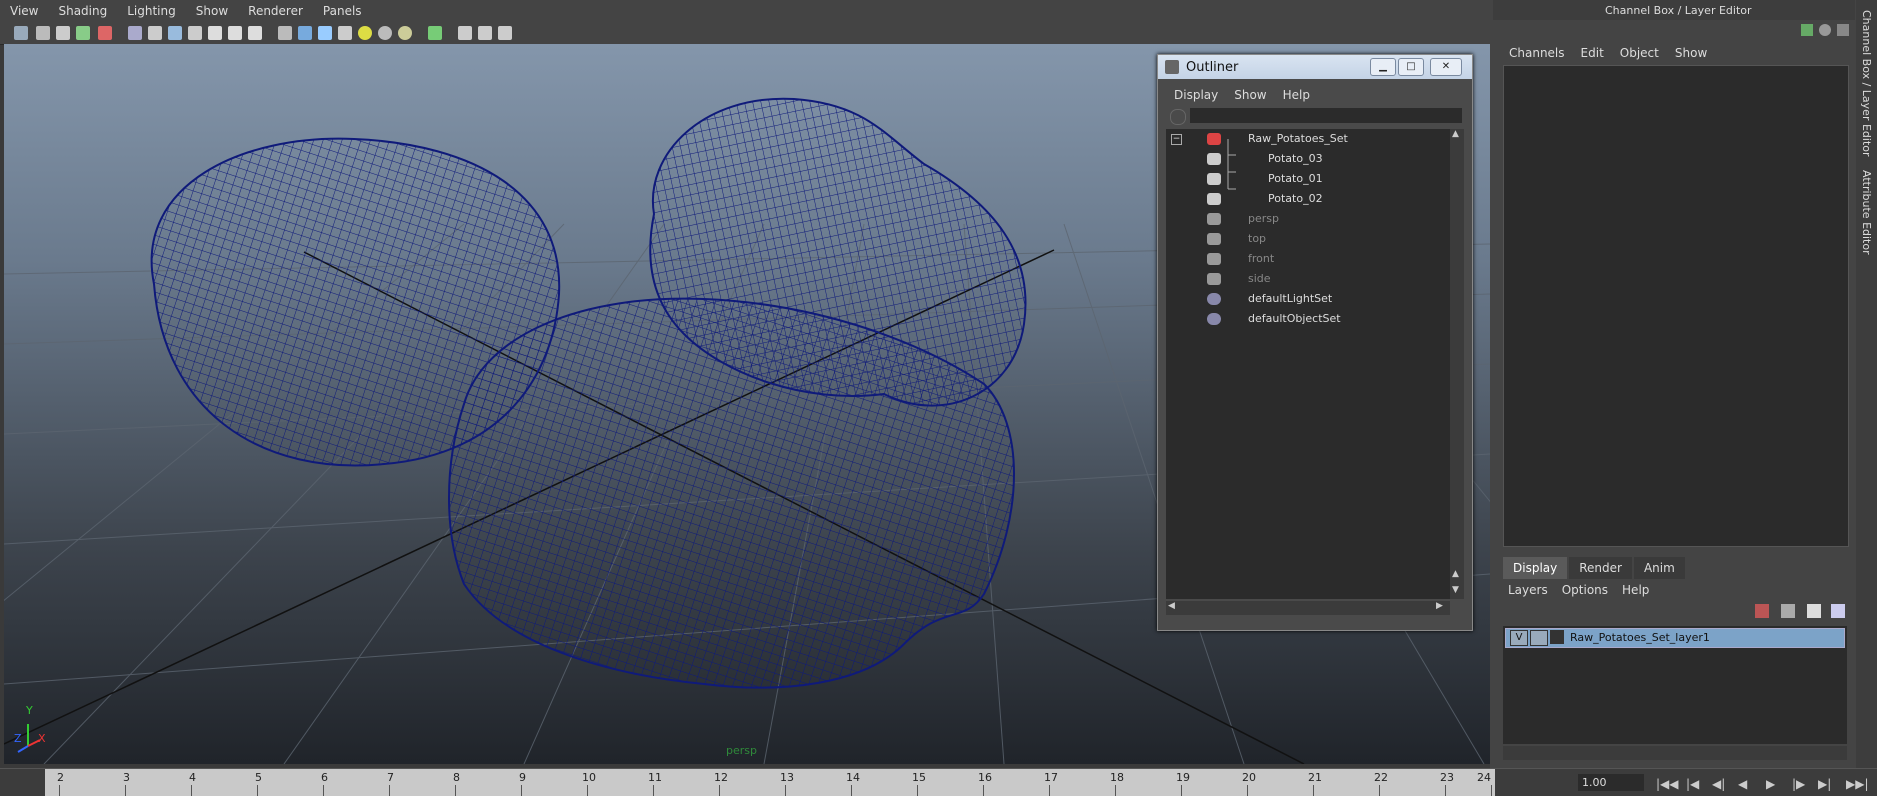  Describe the element at coordinates (1635, 590) in the screenshot. I see `menu-help: Help` at that location.